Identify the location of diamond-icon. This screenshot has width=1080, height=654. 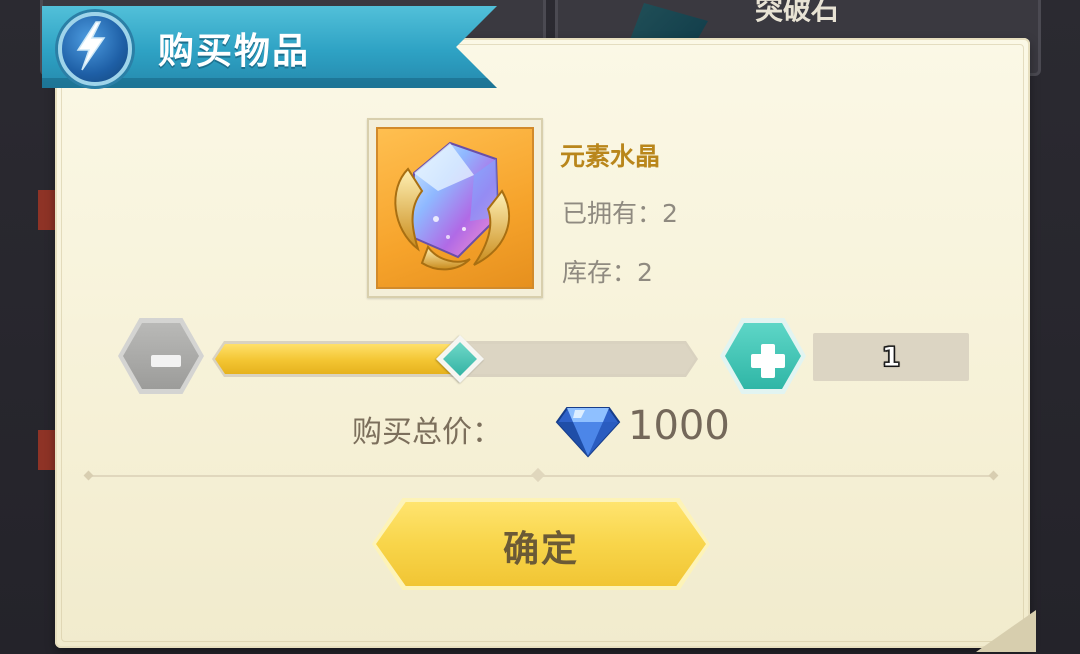
(588, 430).